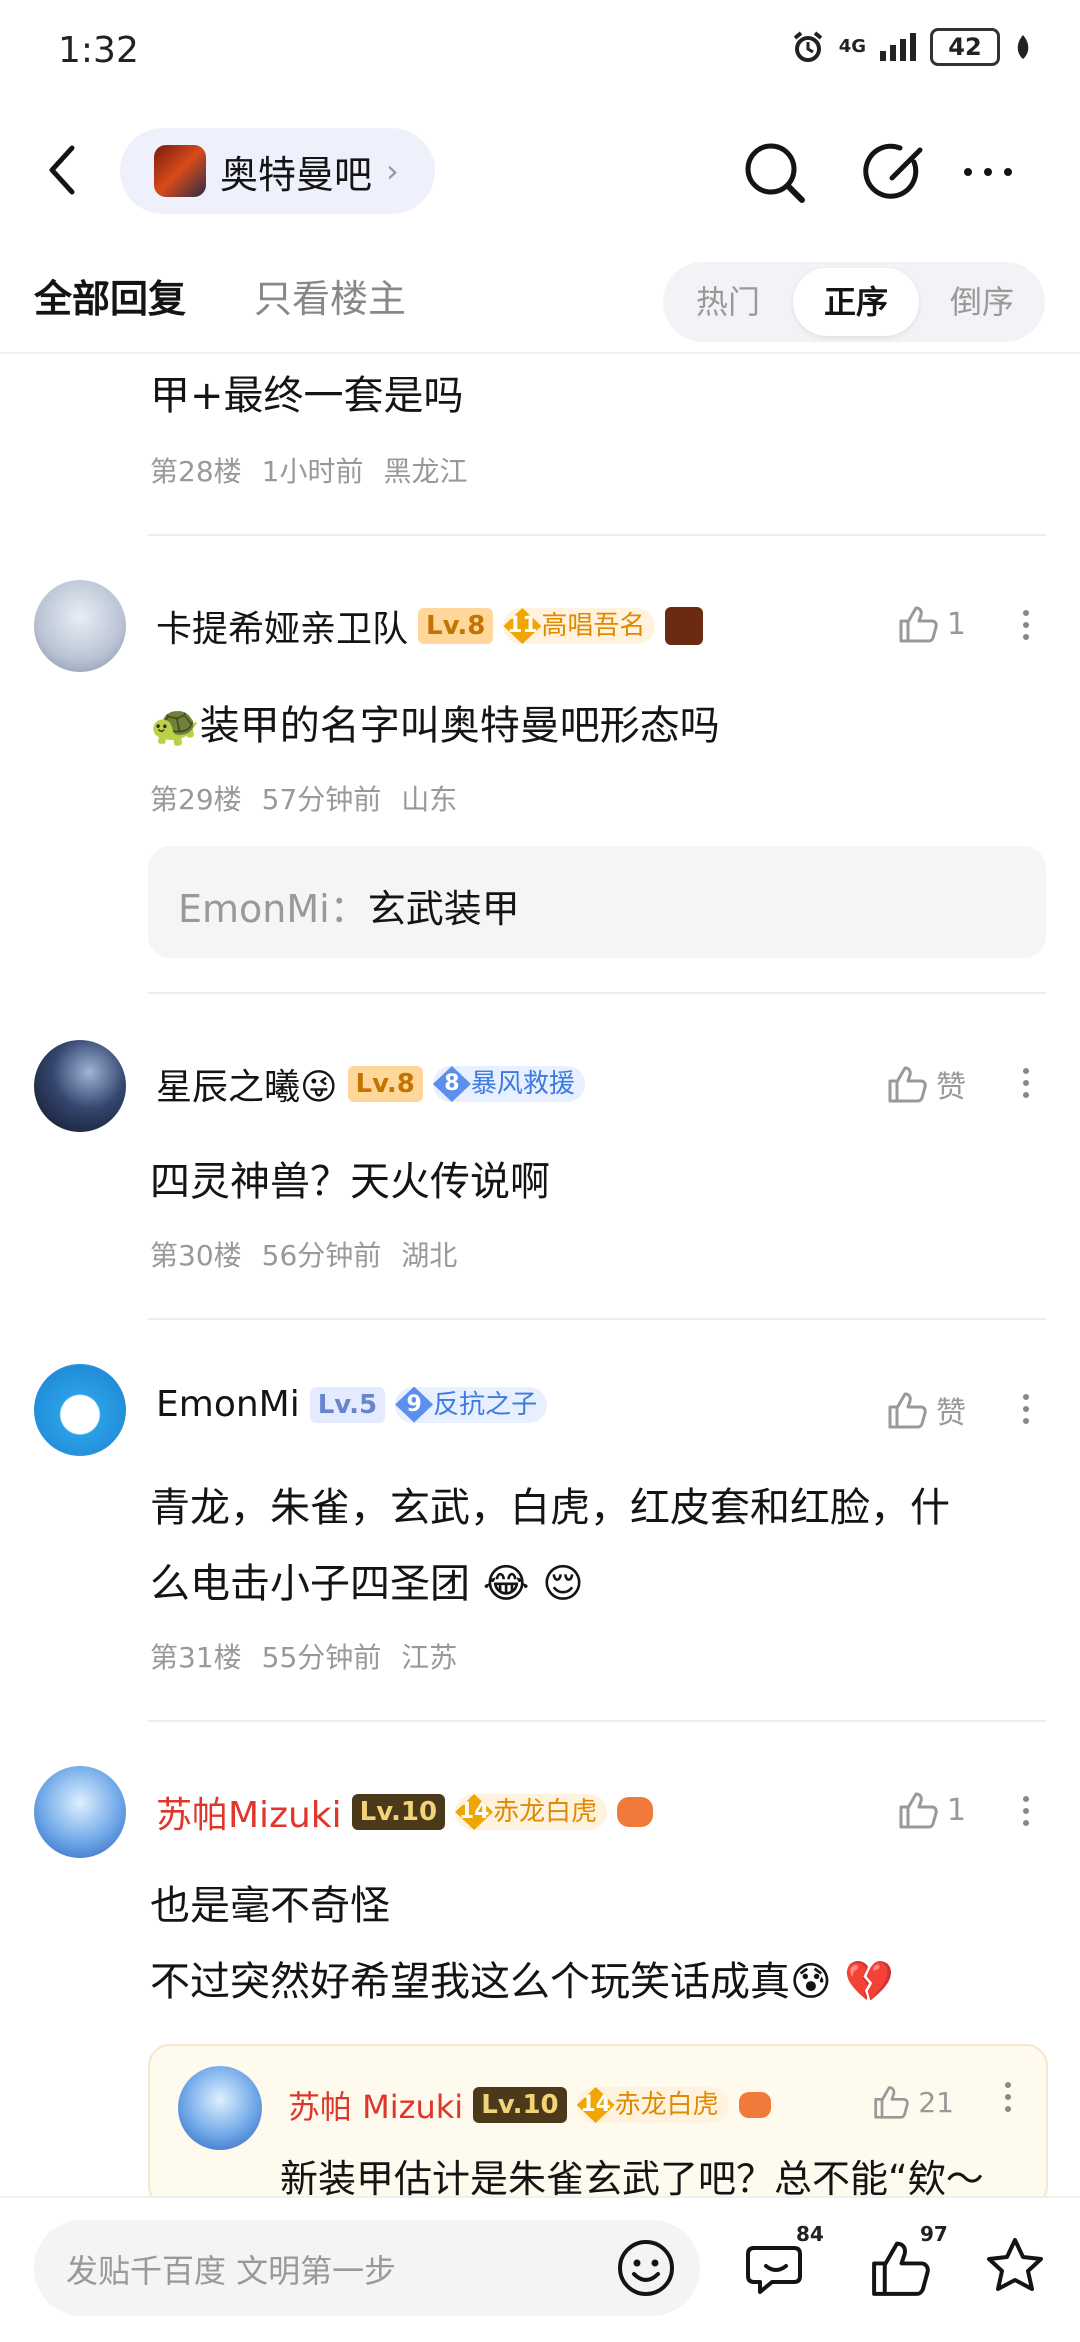 This screenshot has height=2342, width=1080. Describe the element at coordinates (282, 626) in the screenshot. I see `username: 卡提希娅亲卫队` at that location.